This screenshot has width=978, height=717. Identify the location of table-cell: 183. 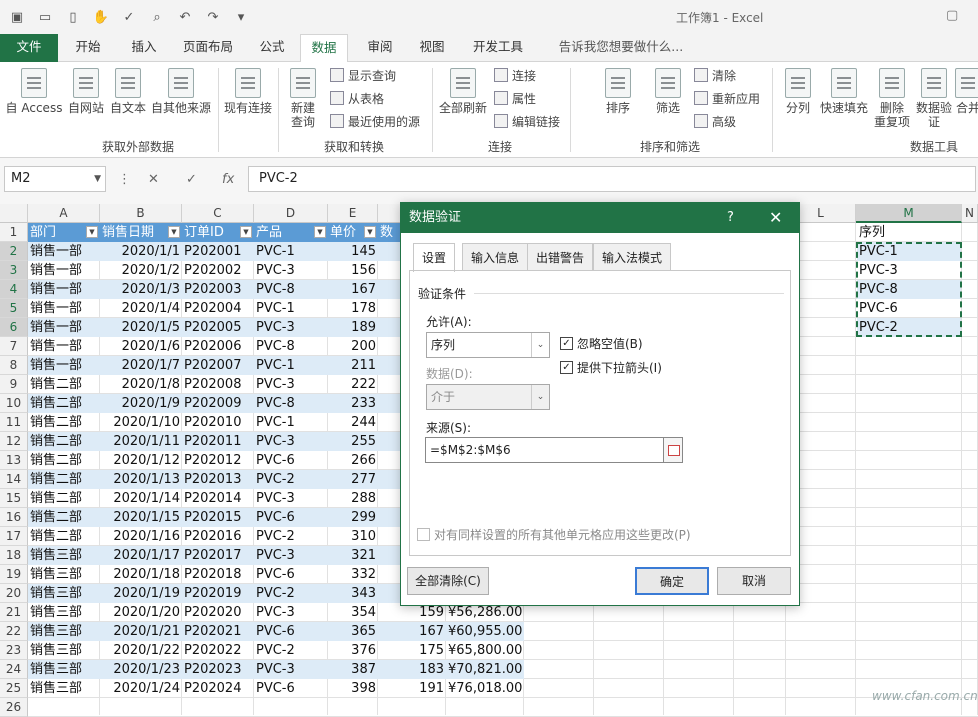
(412, 669).